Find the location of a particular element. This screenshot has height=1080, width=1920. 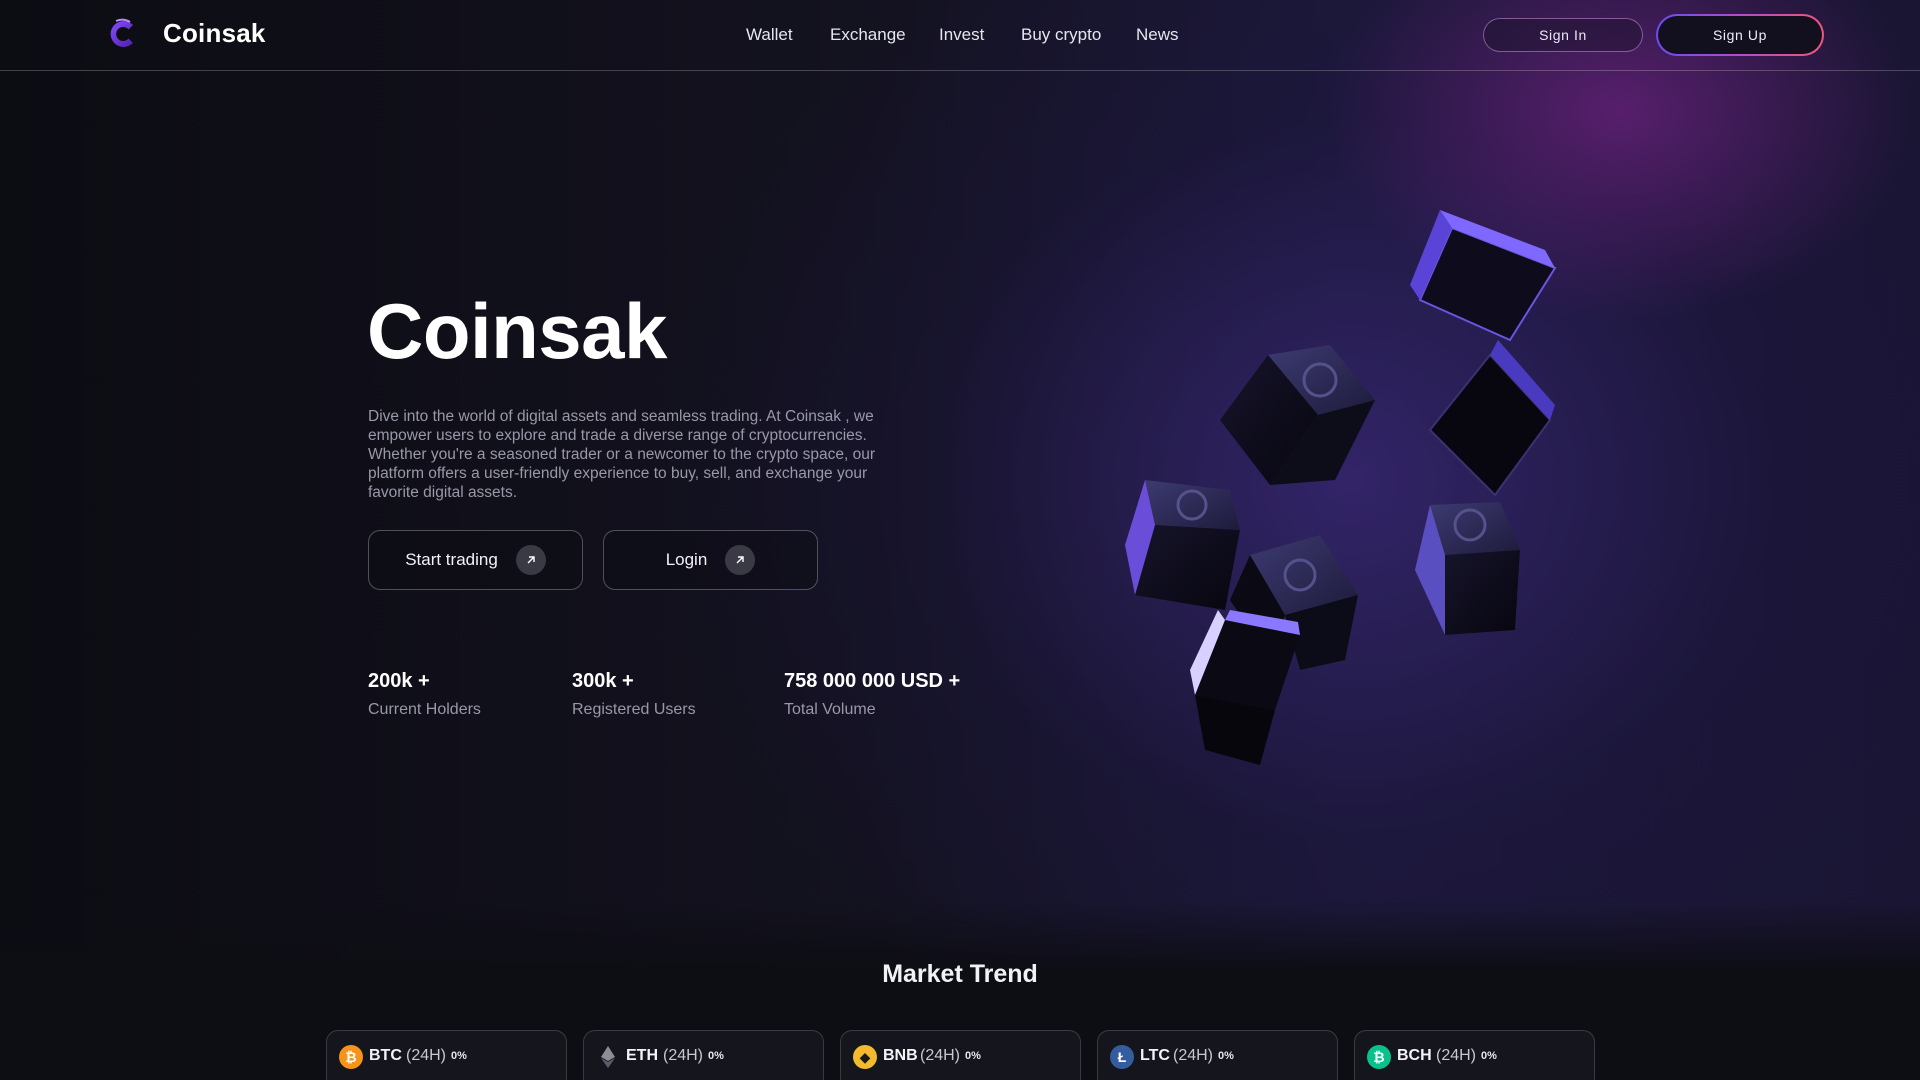

start-trading-label: Start trading is located at coordinates (451, 559).